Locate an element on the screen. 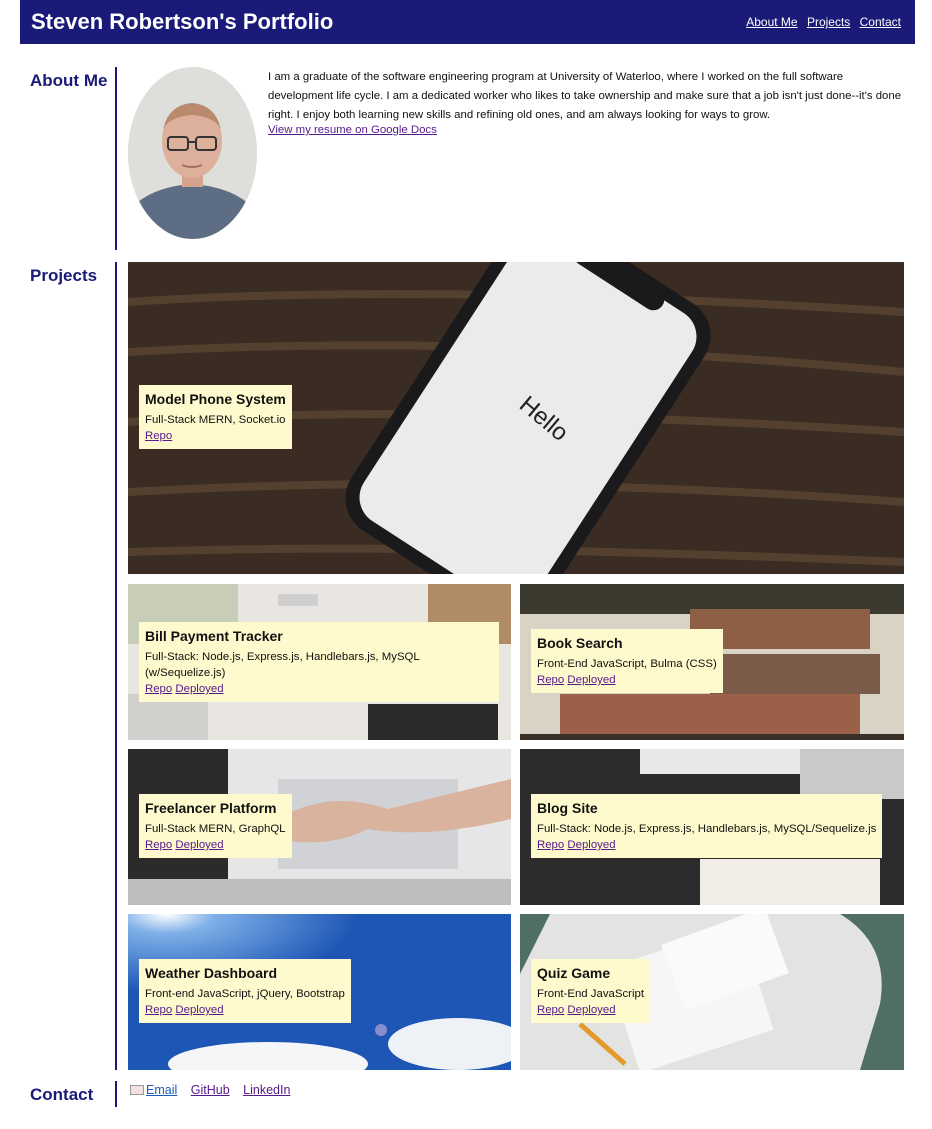 The image size is (932, 1129). about-heading: About Me is located at coordinates (69, 80).